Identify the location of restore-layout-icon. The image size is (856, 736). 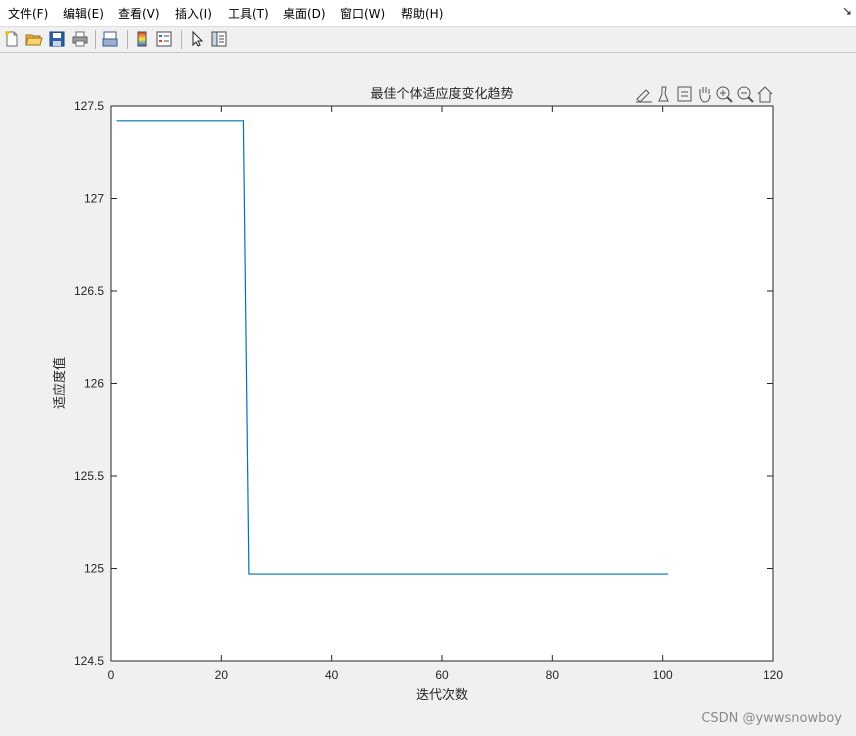
(684, 94).